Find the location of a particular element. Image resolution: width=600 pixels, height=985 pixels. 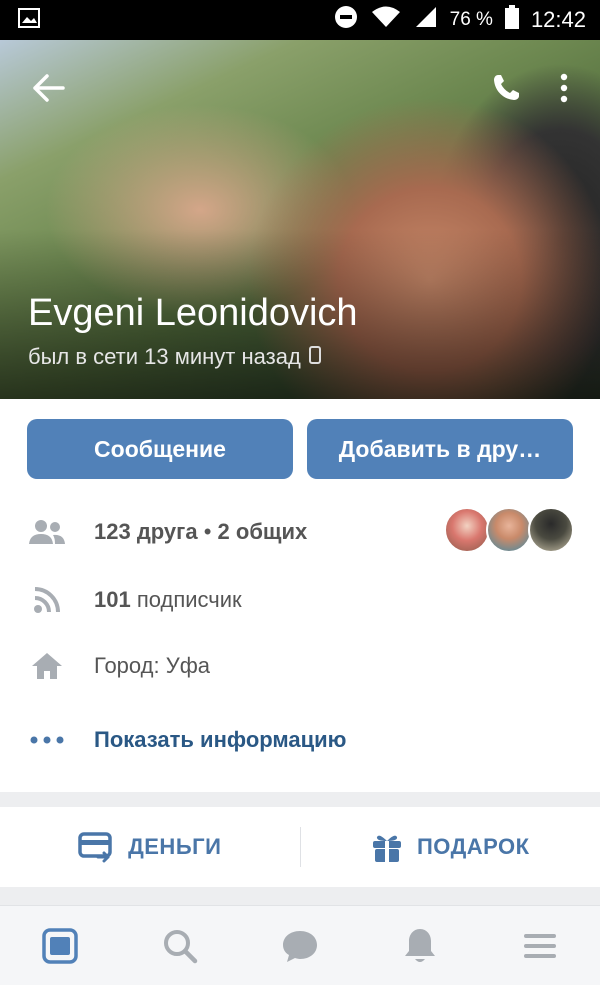

more-button is located at coordinates (564, 88).